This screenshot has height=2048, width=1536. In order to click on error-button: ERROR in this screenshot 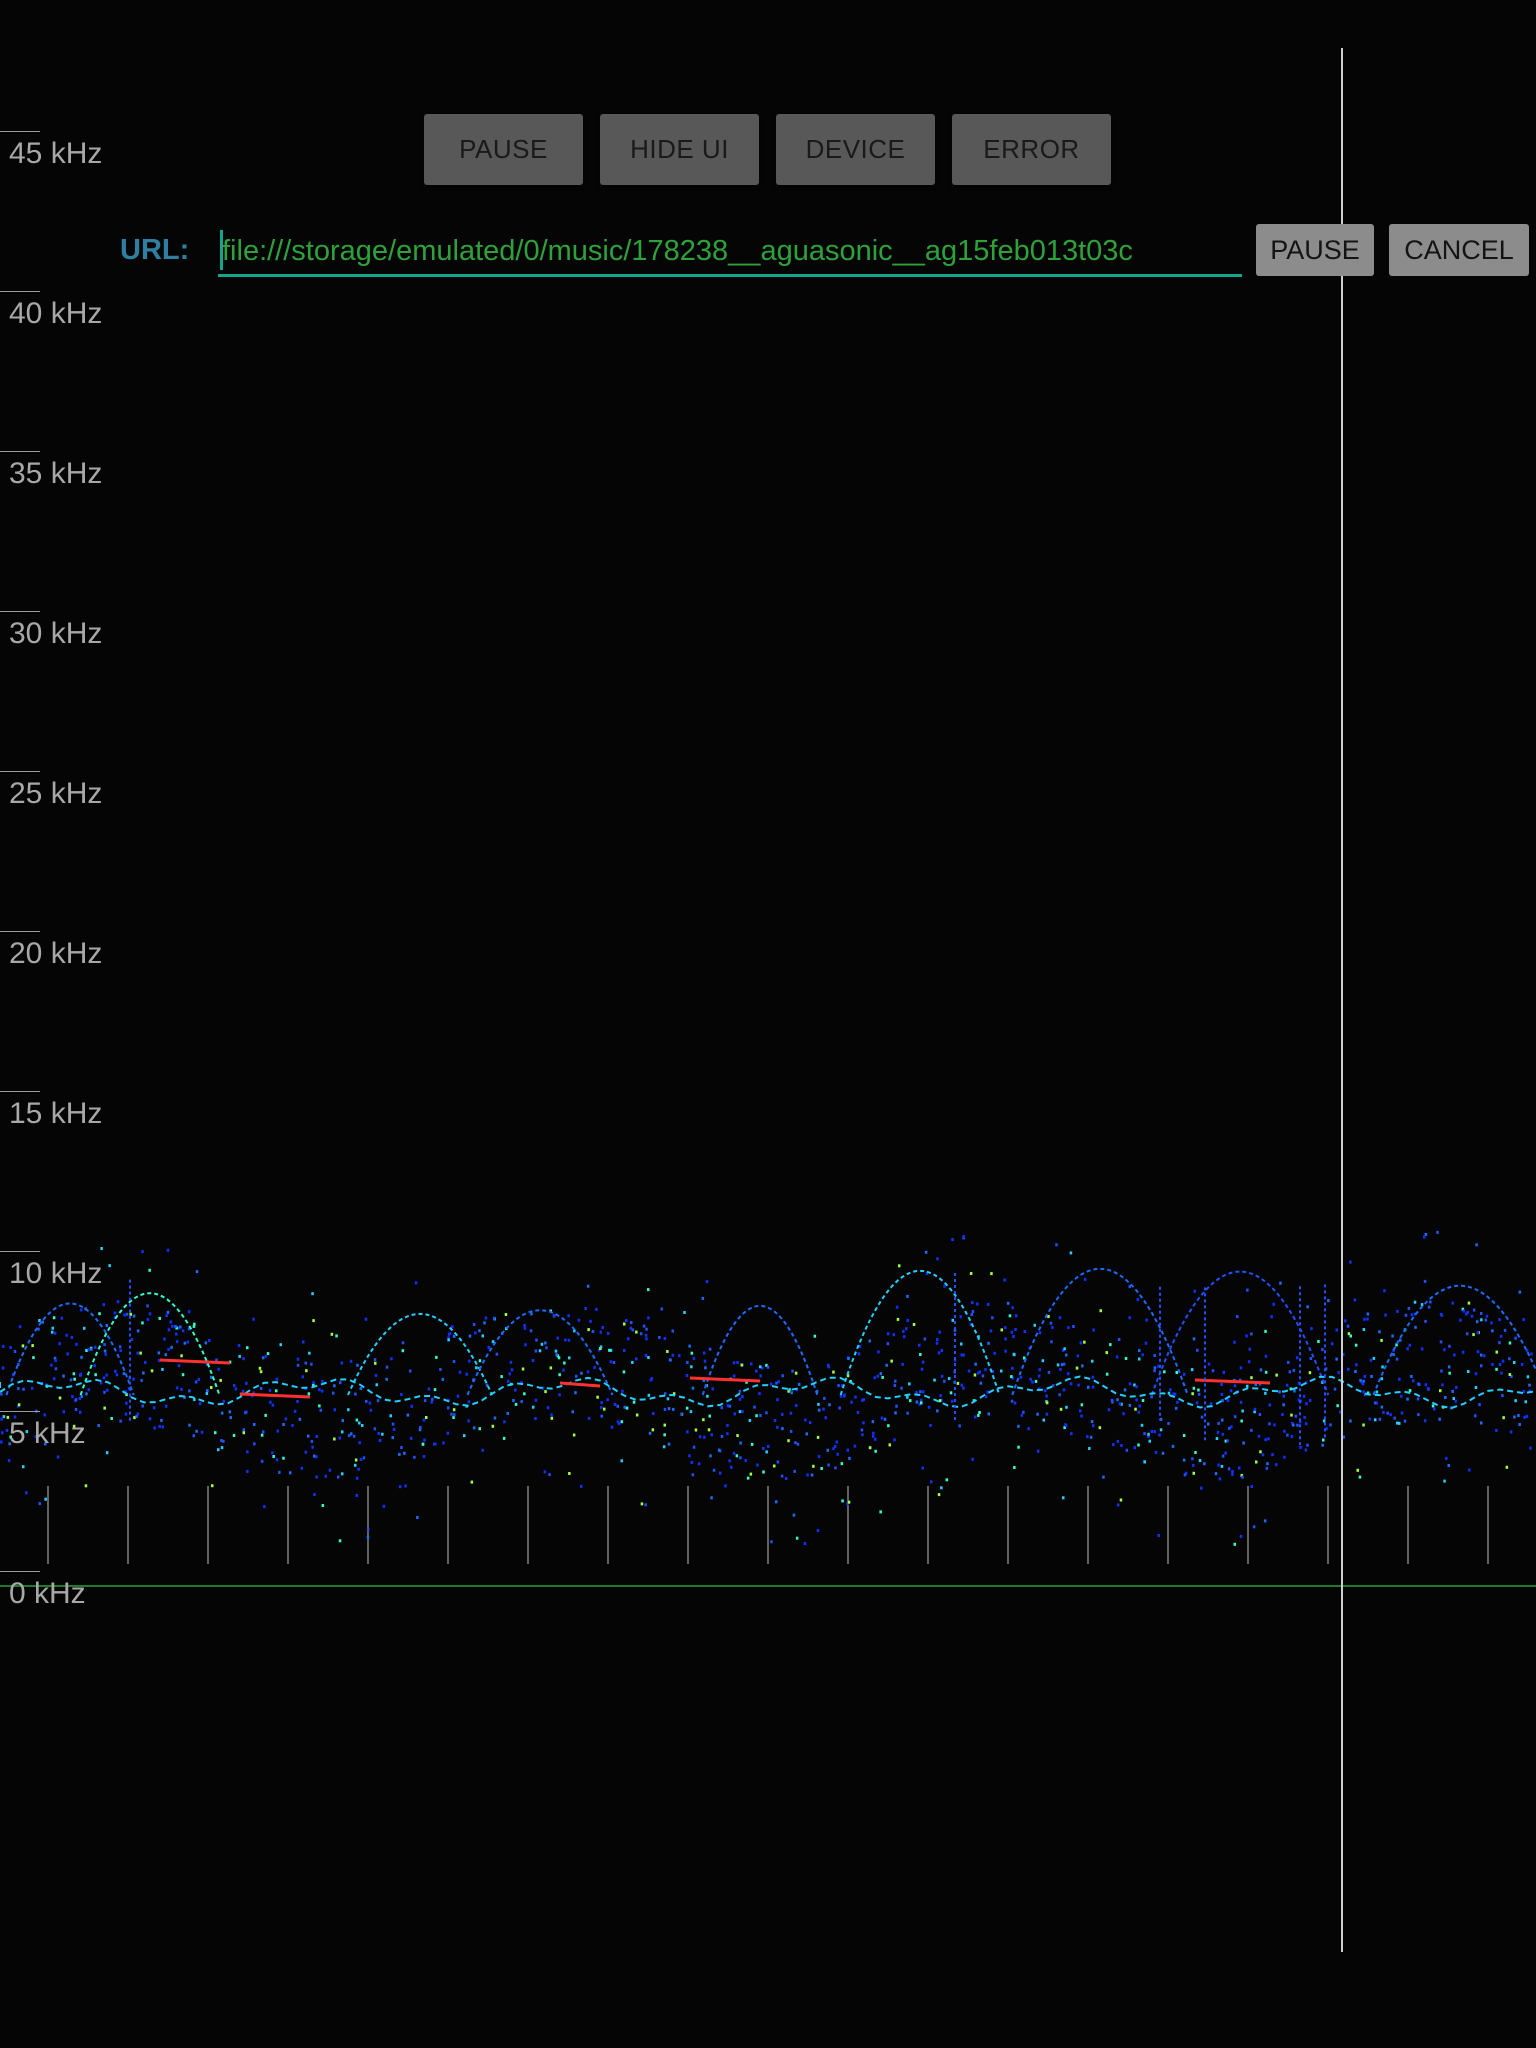, I will do `click(1031, 149)`.